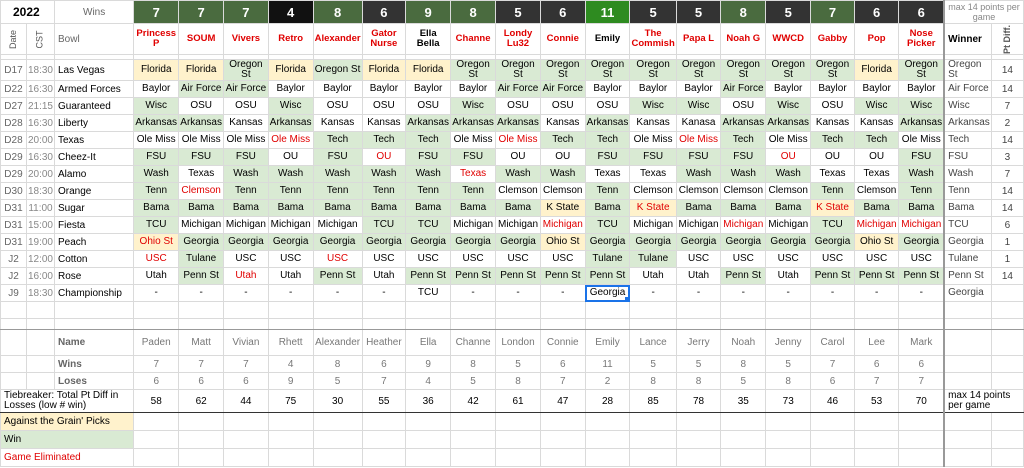 This screenshot has width=1024, height=468. Describe the element at coordinates (698, 364) in the screenshot. I see `summary-wins-value: 5` at that location.